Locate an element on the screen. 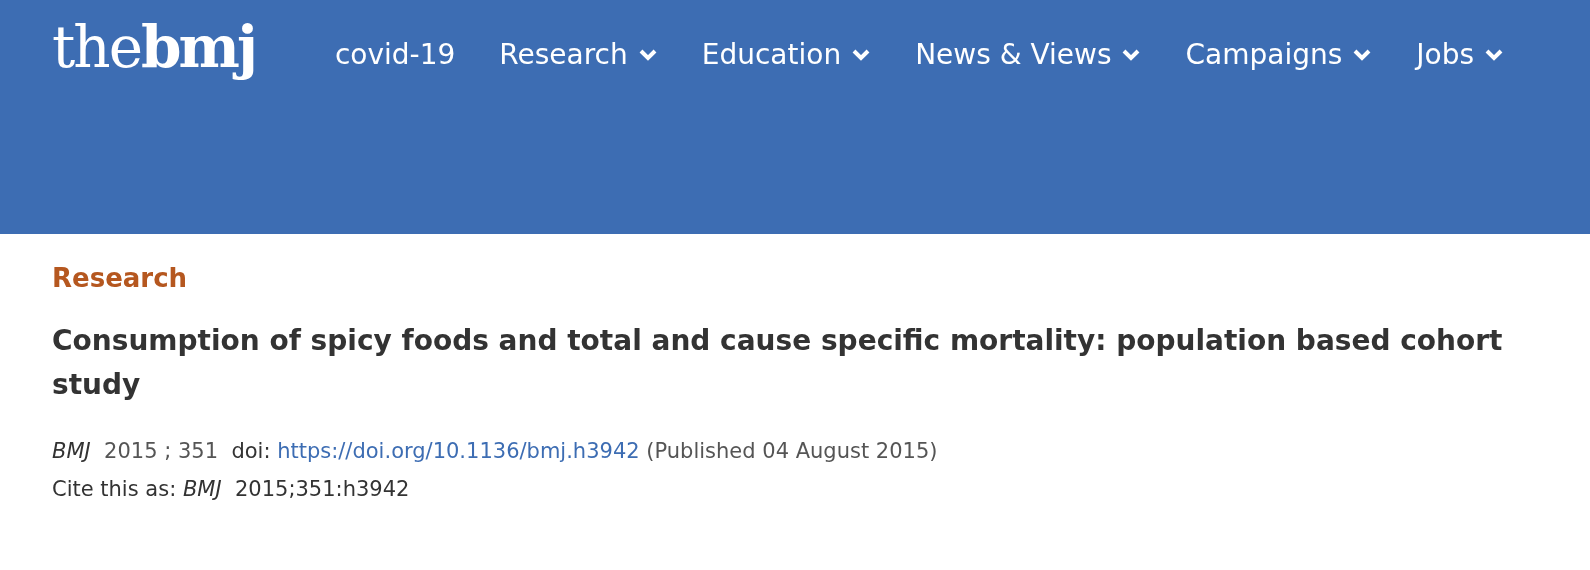  citation-line: BMJ 2015 ; 351 doi: https://doi.org/10.1136/bmj.h3942 (Published 04 August 2015) is located at coordinates (495, 451).